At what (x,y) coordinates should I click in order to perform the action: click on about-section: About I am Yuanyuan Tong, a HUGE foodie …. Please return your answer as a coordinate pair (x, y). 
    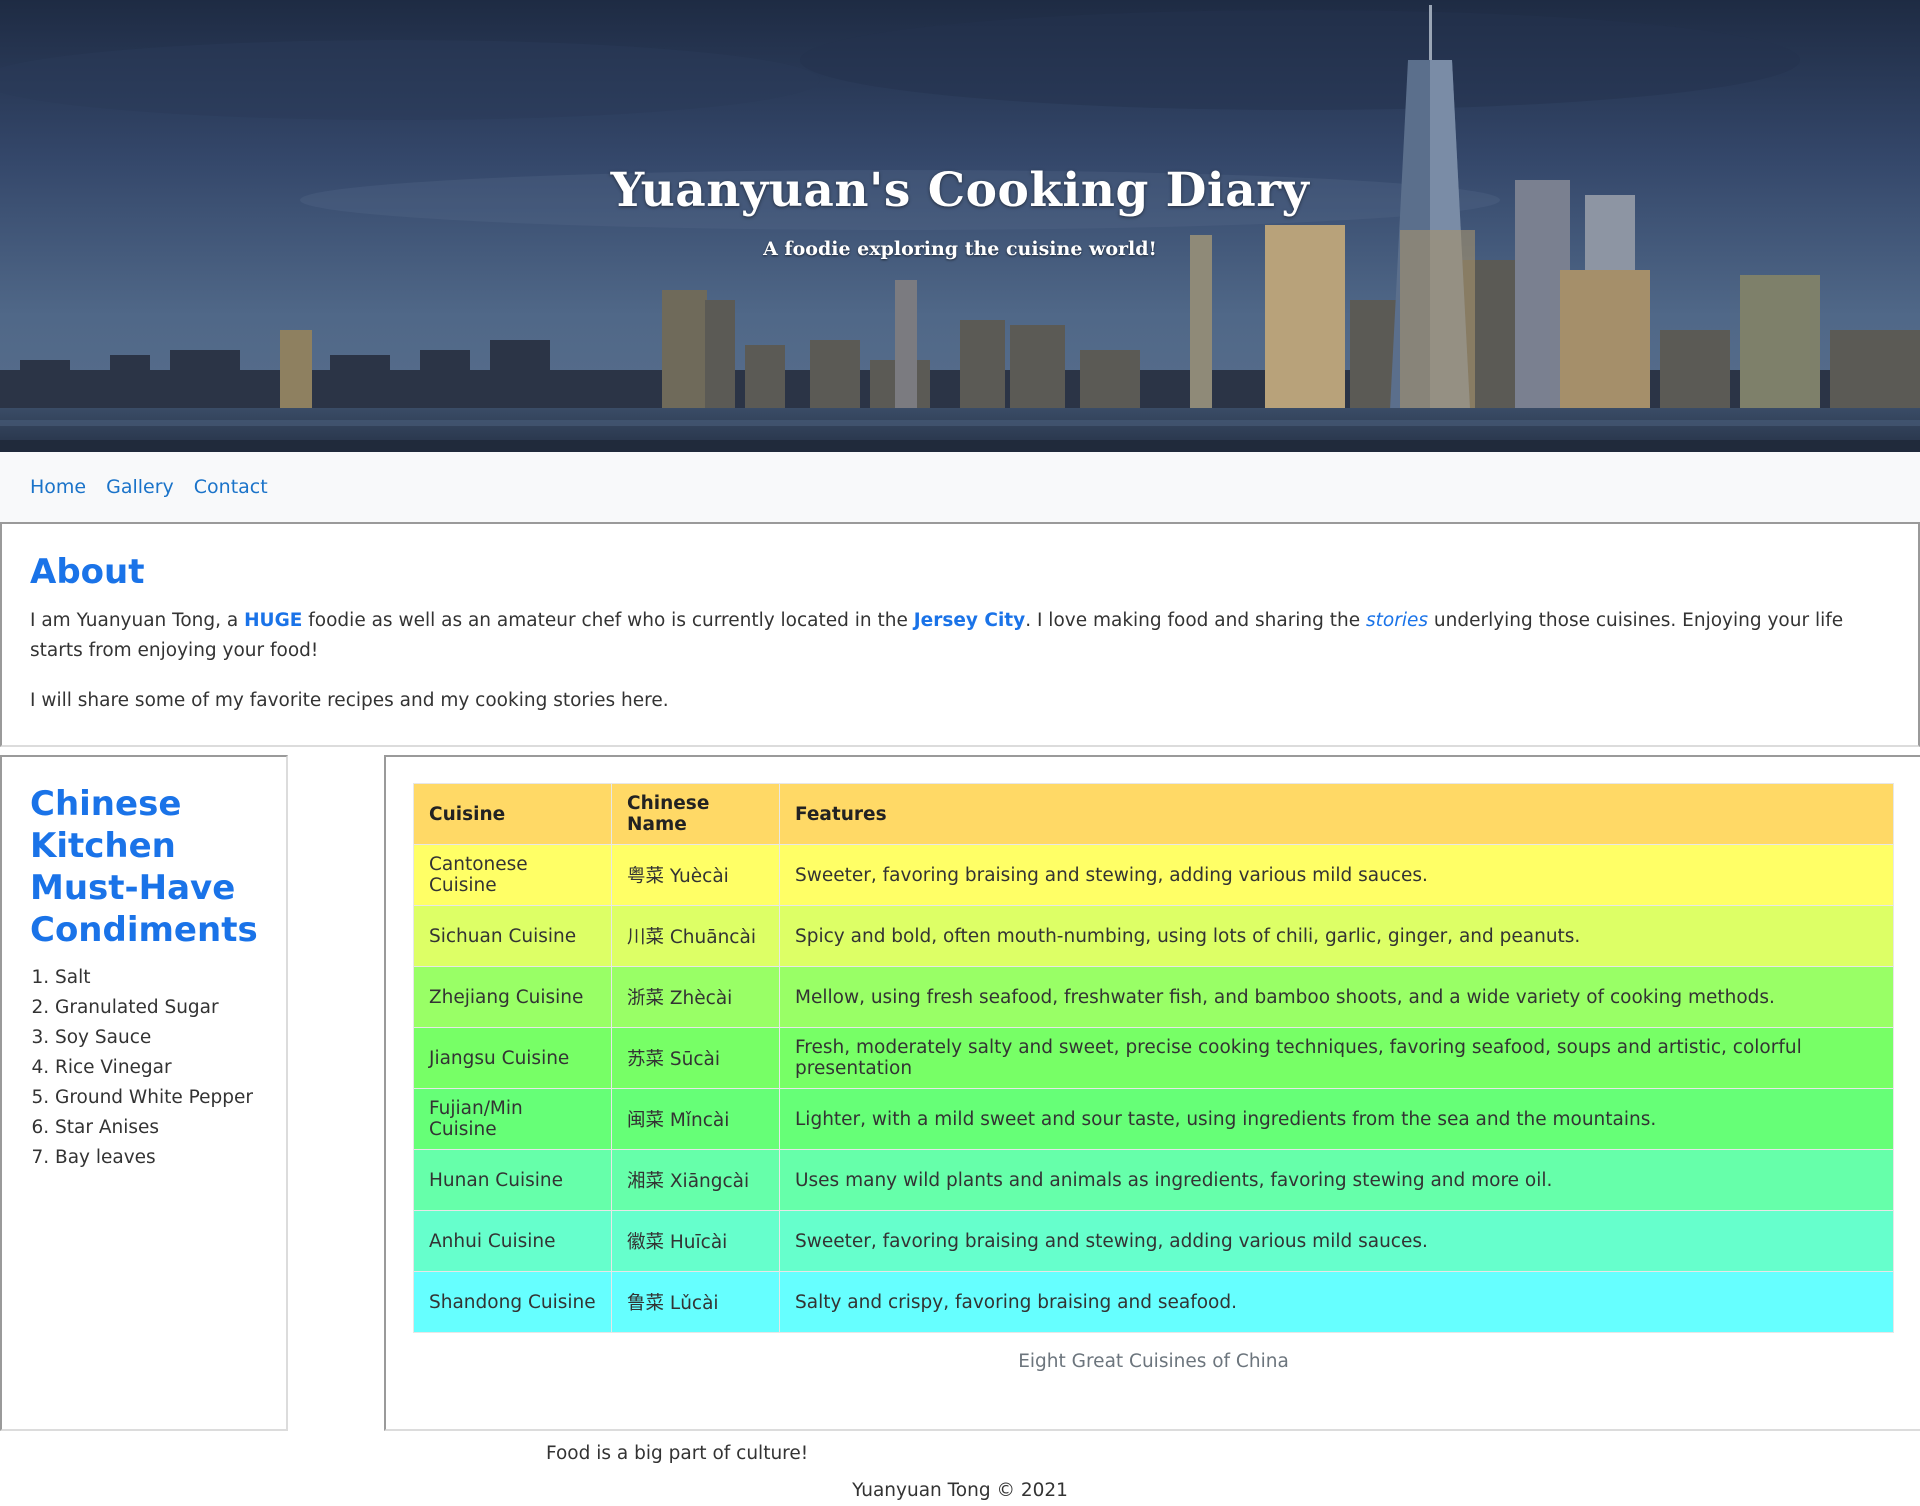
    Looking at the image, I should click on (960, 634).